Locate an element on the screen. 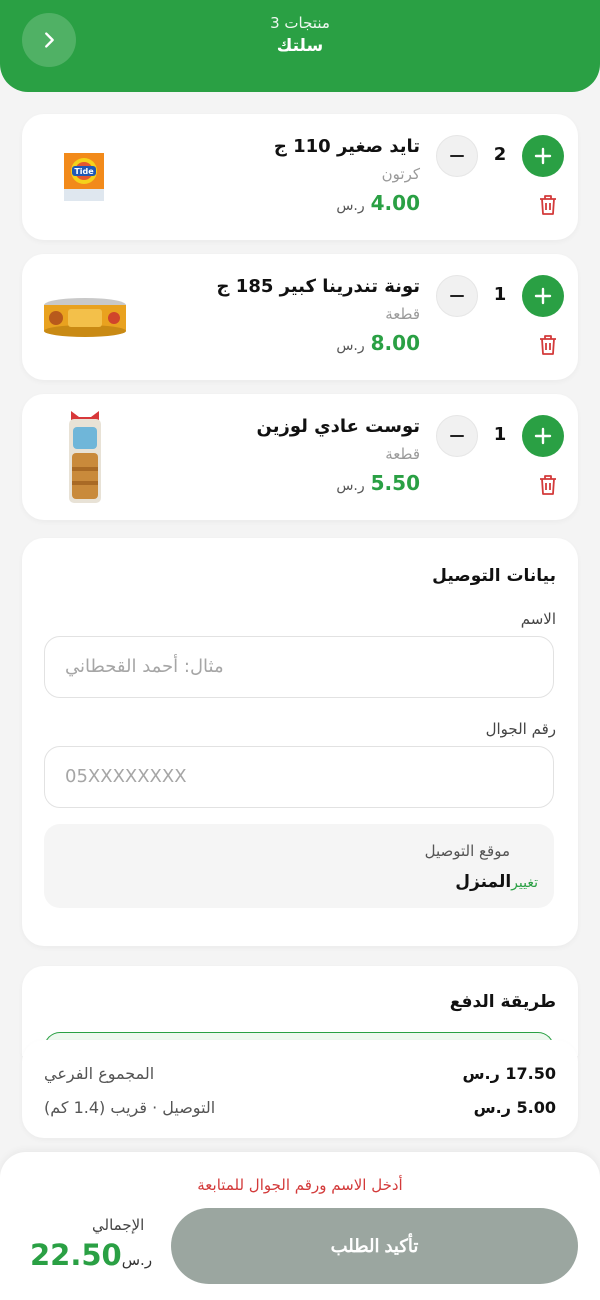  delivery-fee-value: 5.00 ر.س is located at coordinates (514, 1107).